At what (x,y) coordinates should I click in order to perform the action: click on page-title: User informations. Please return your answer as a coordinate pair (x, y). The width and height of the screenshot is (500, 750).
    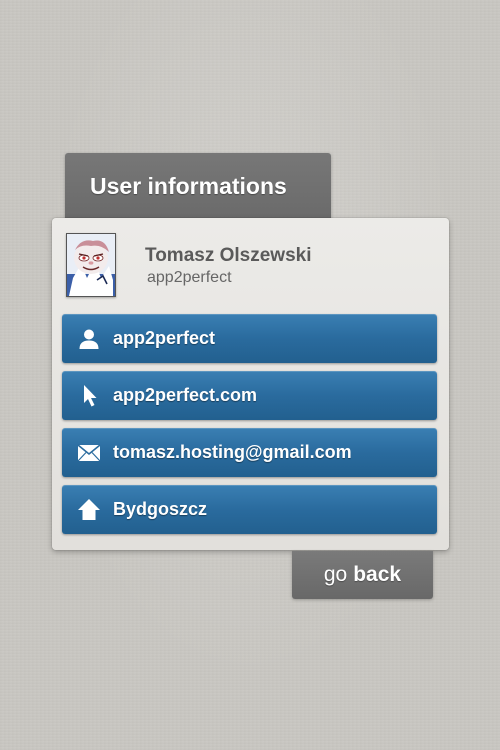
    Looking at the image, I should click on (188, 186).